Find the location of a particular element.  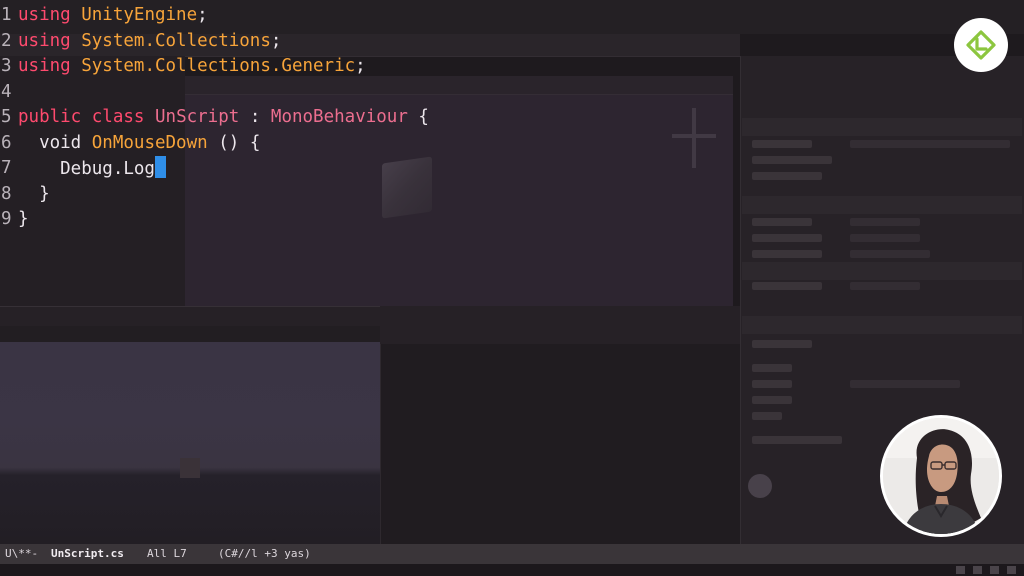

code-token: UnScript is located at coordinates (197, 117).